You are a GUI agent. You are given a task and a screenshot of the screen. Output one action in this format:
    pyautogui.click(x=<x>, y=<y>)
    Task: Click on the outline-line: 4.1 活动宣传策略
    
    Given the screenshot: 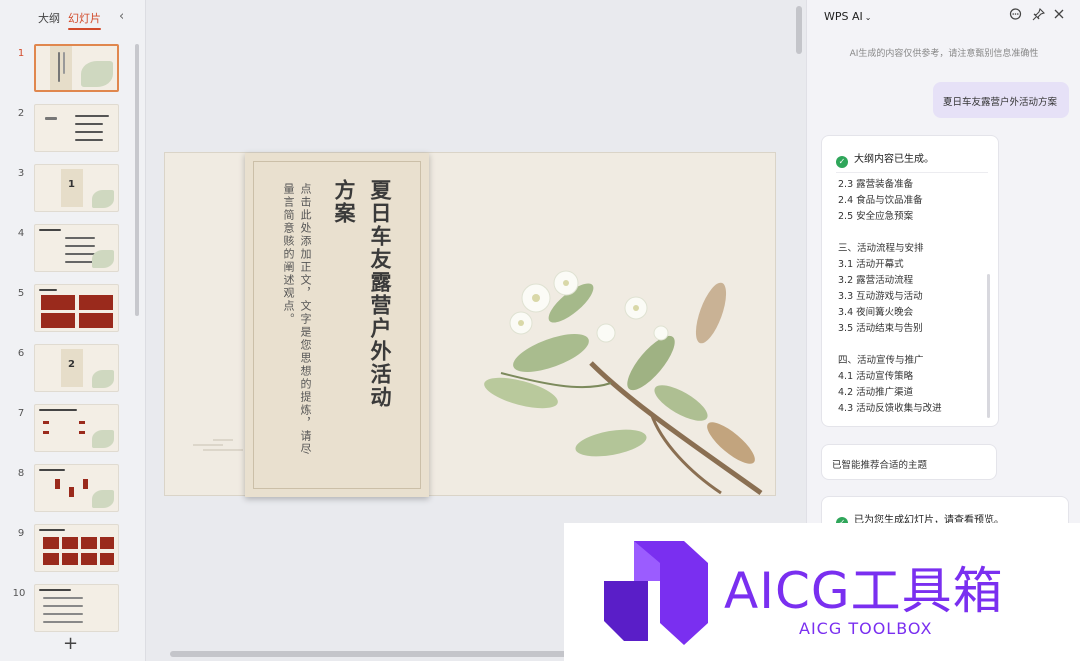 What is the action you would take?
    pyautogui.click(x=876, y=376)
    